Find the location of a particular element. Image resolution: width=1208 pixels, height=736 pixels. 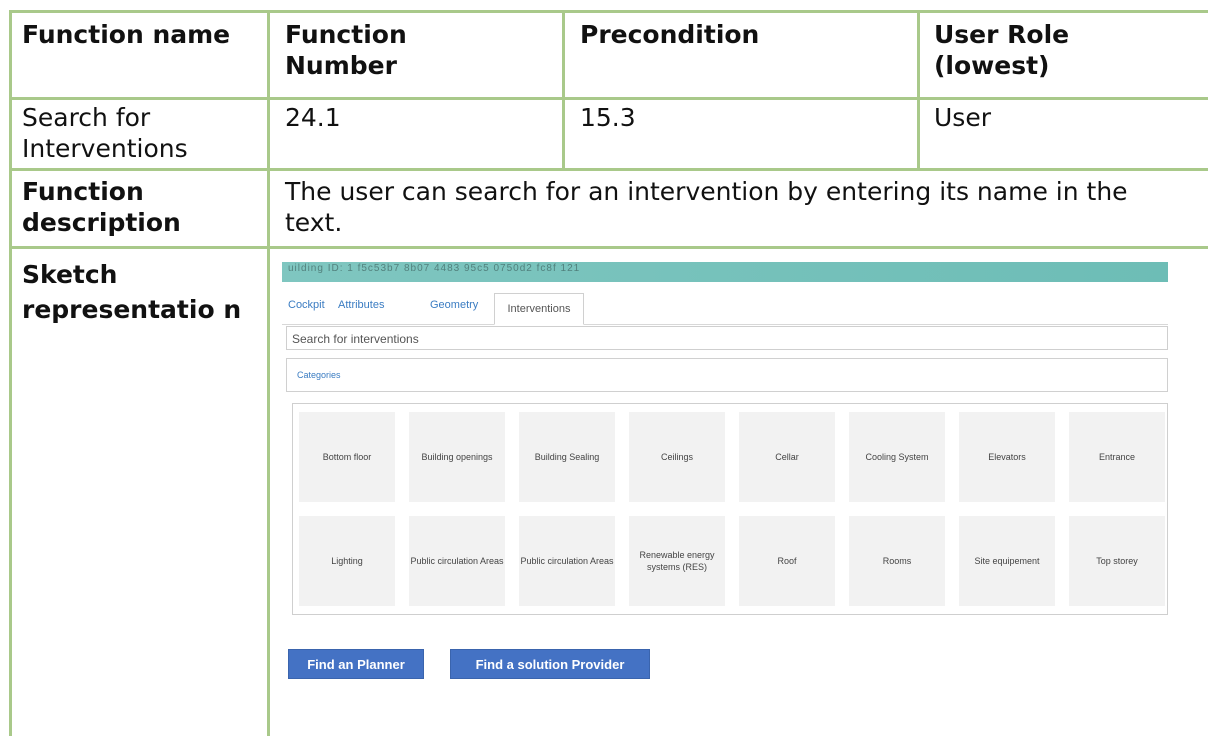

value-precondition: 15.3 is located at coordinates (608, 117).